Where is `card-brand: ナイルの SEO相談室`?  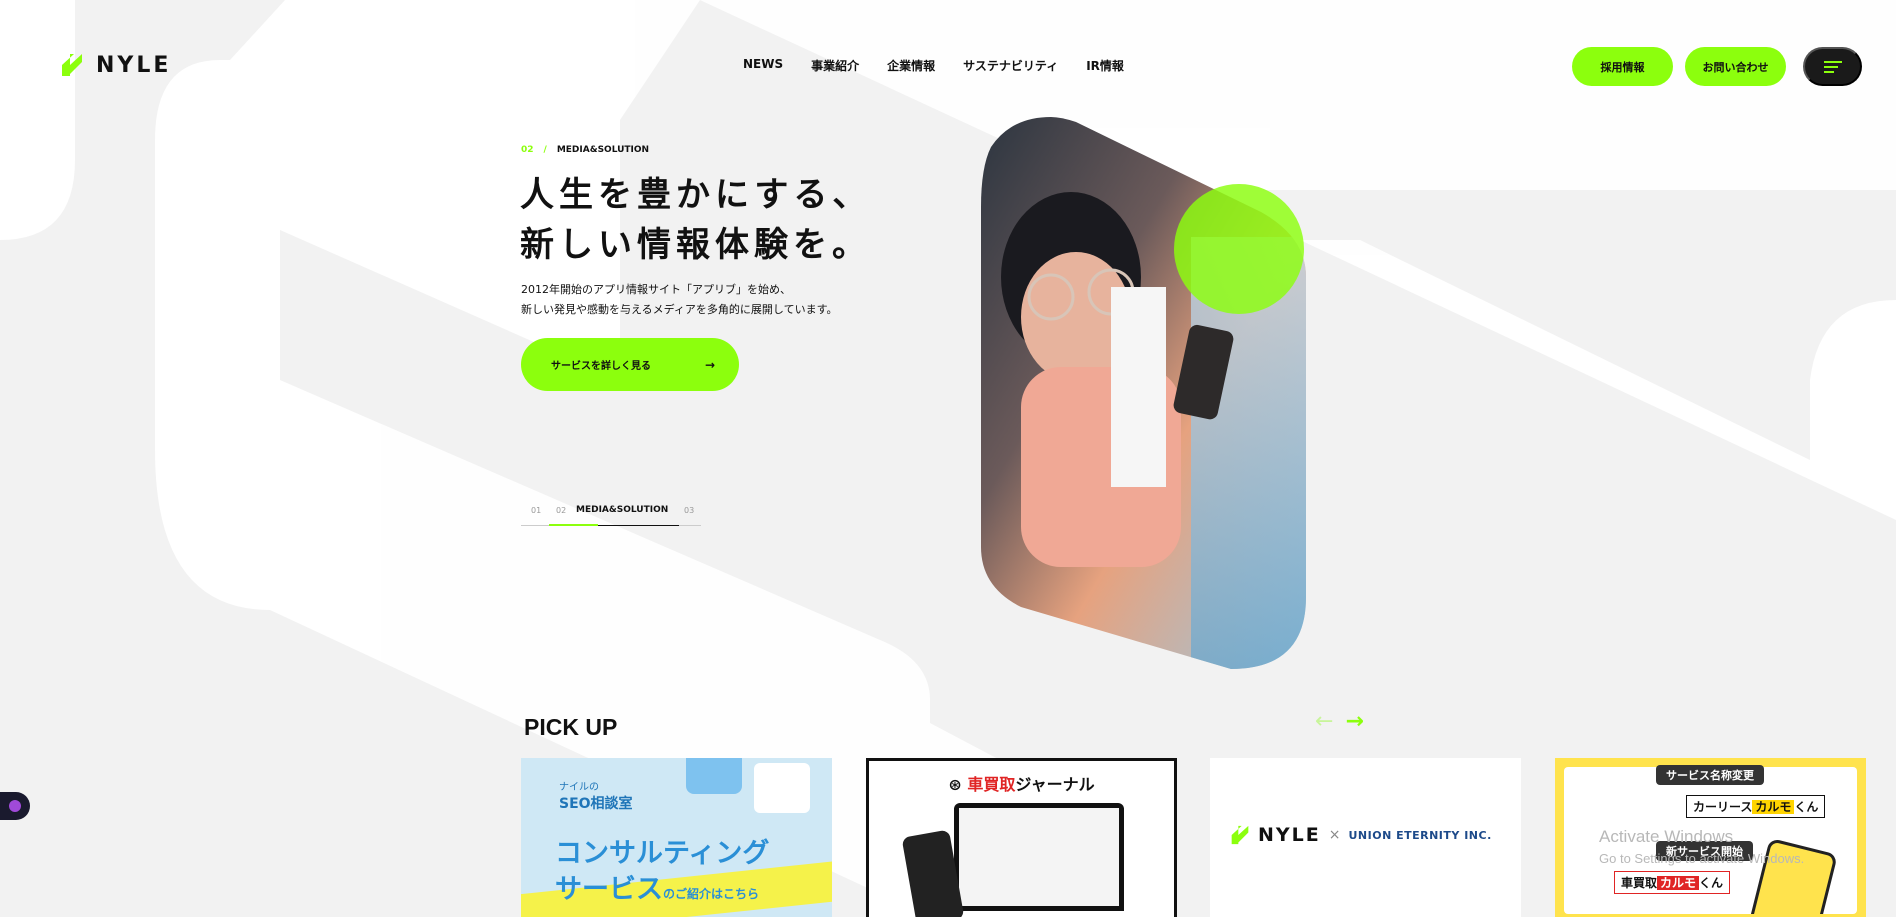
card-brand: ナイルの SEO相談室 is located at coordinates (596, 795).